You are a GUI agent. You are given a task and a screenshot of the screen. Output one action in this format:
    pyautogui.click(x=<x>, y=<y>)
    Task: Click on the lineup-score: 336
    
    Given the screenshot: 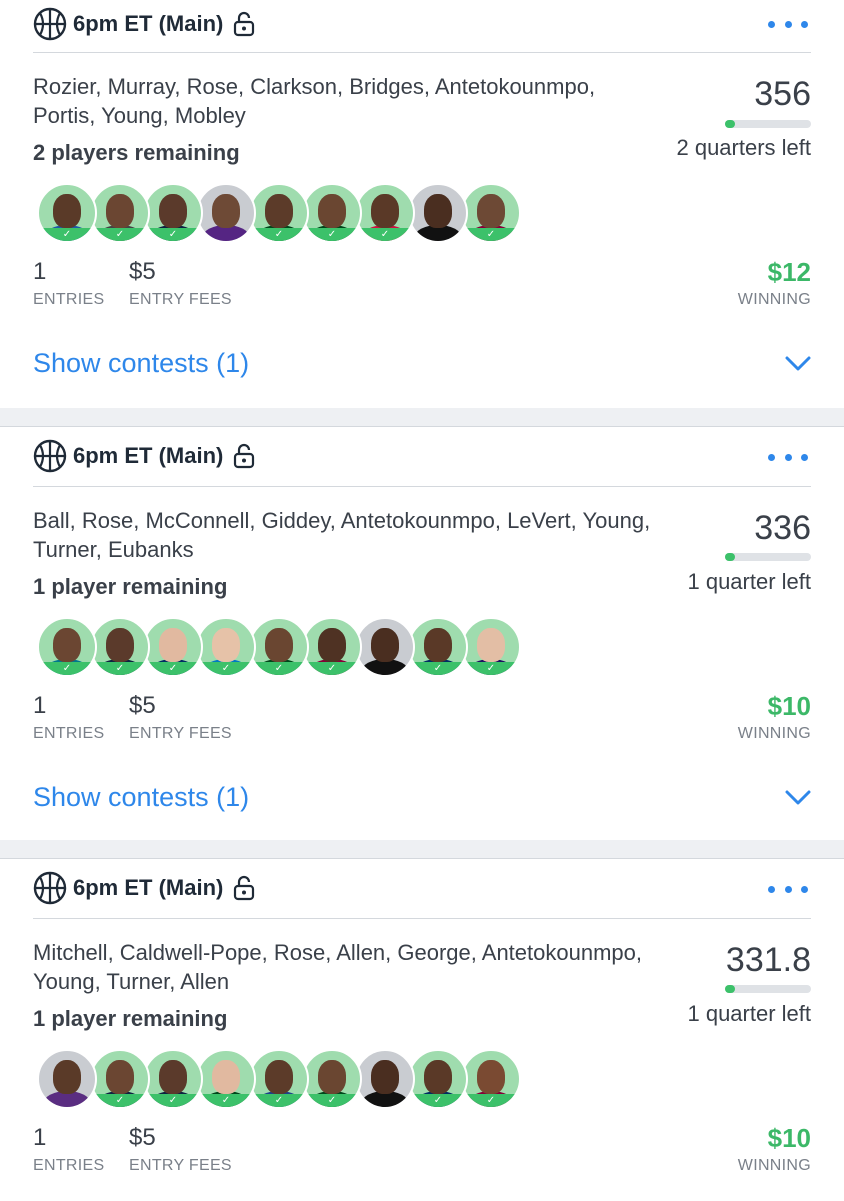 What is the action you would take?
    pyautogui.click(x=782, y=528)
    